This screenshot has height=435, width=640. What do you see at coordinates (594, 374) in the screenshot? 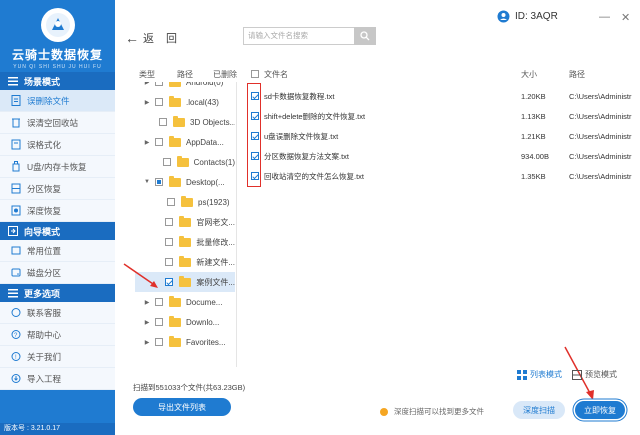
I see `preview-mode-toggle: 预览模式` at bounding box center [594, 374].